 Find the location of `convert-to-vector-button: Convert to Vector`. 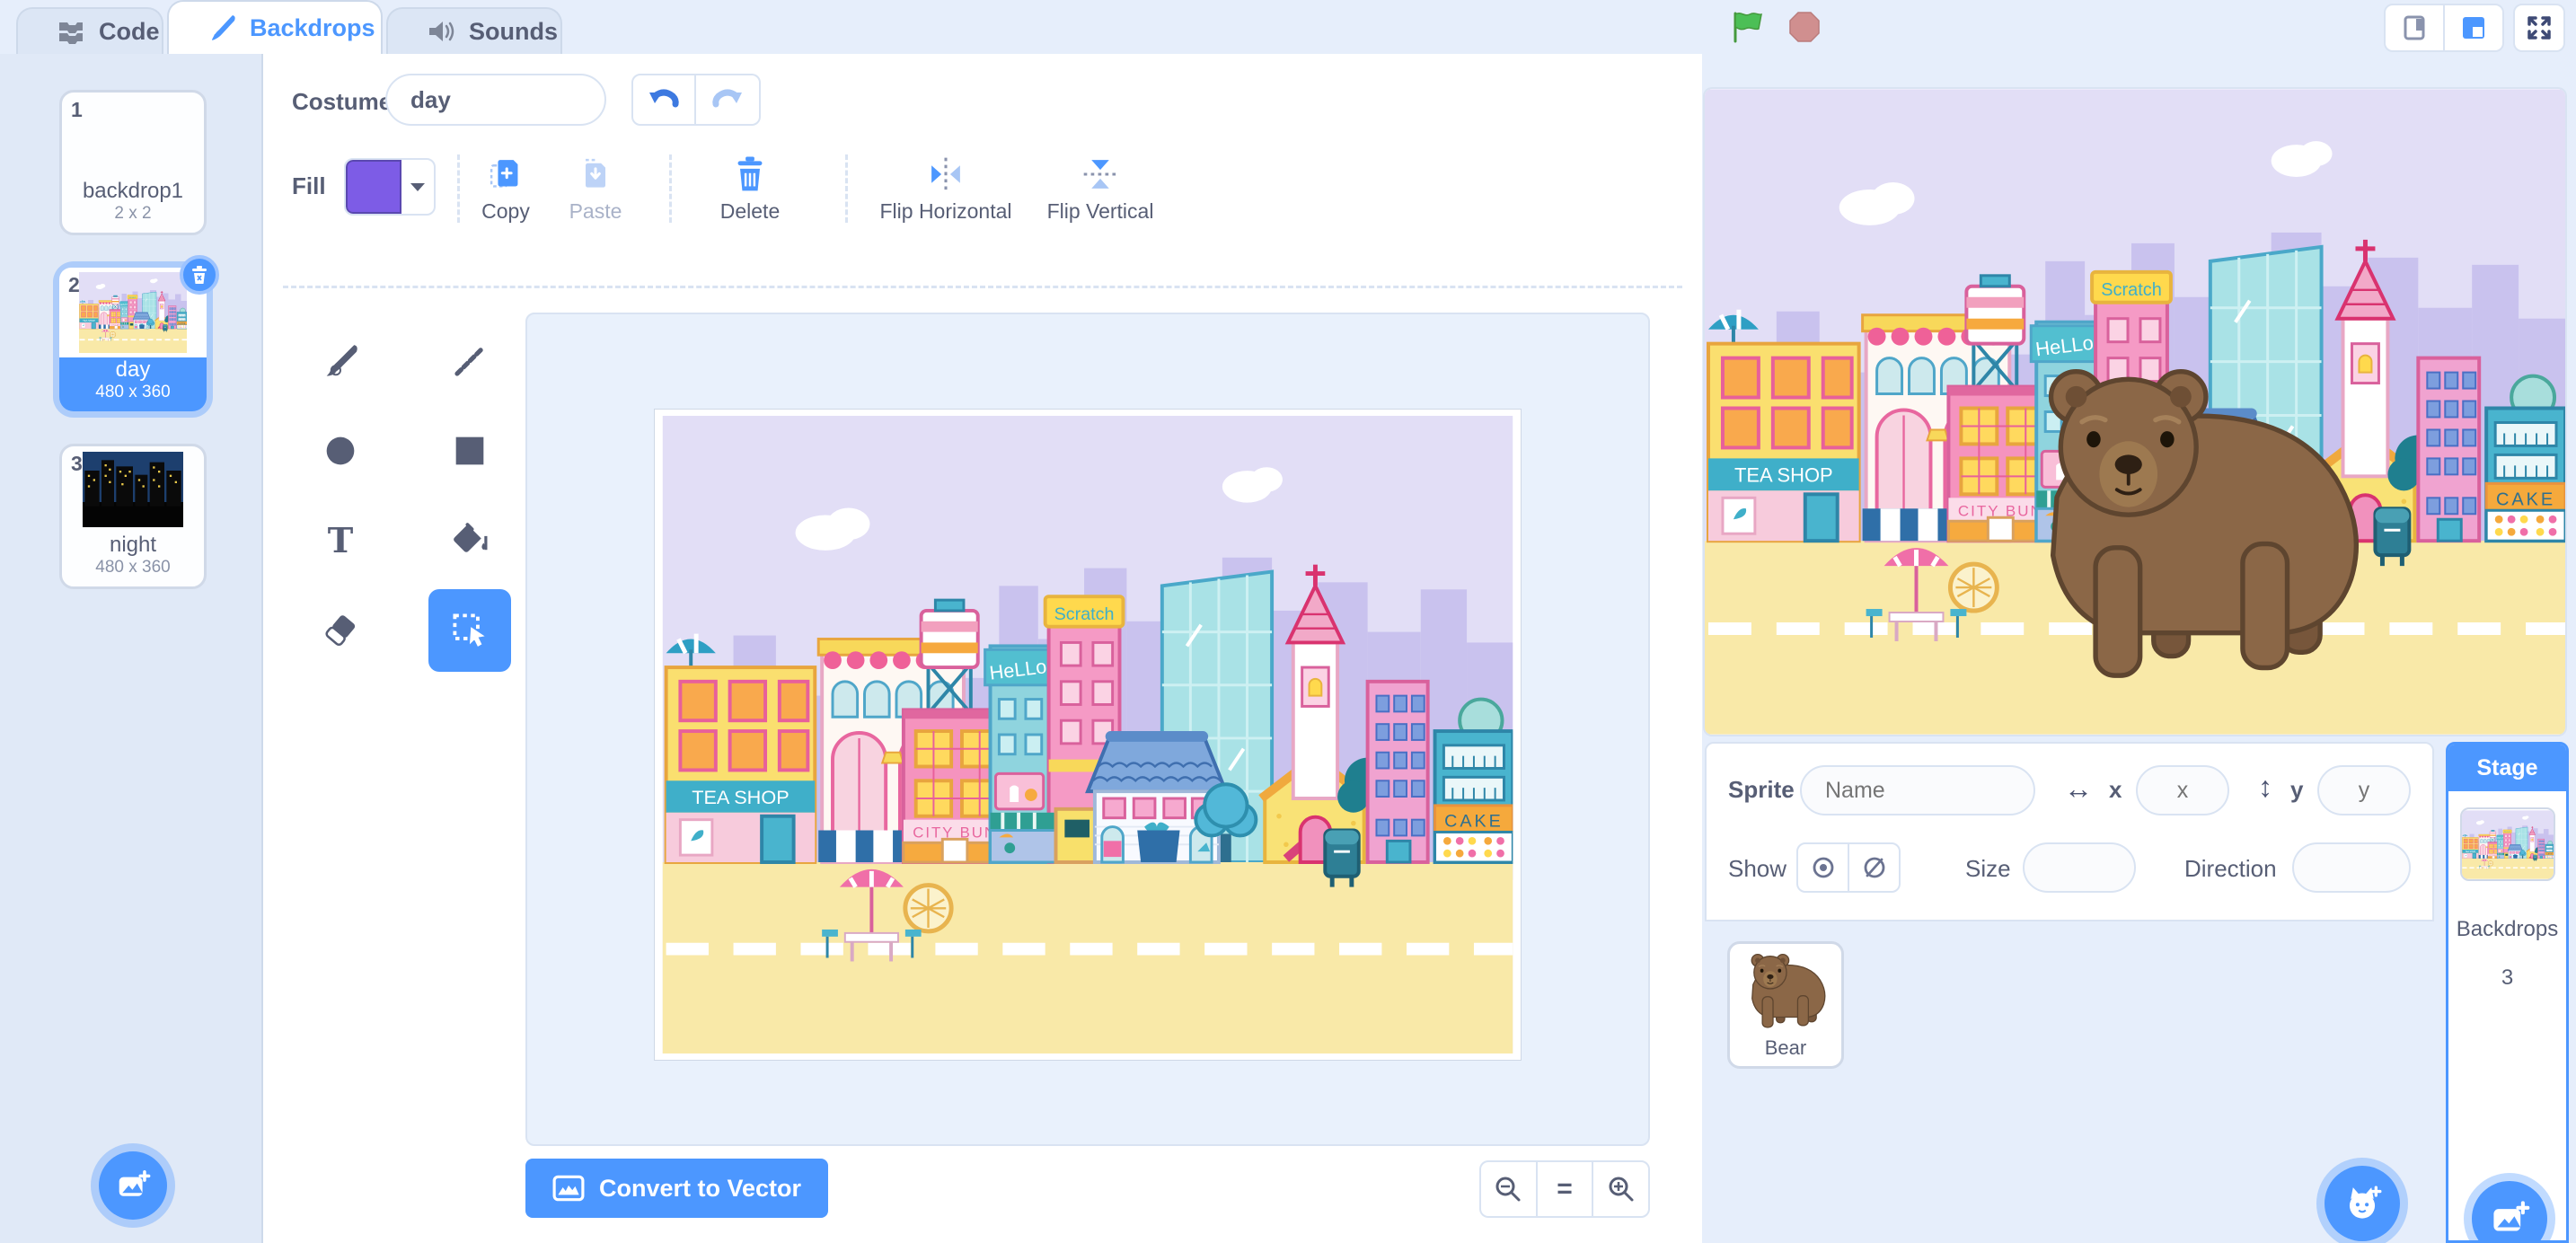

convert-to-vector-button: Convert to Vector is located at coordinates (677, 1188).